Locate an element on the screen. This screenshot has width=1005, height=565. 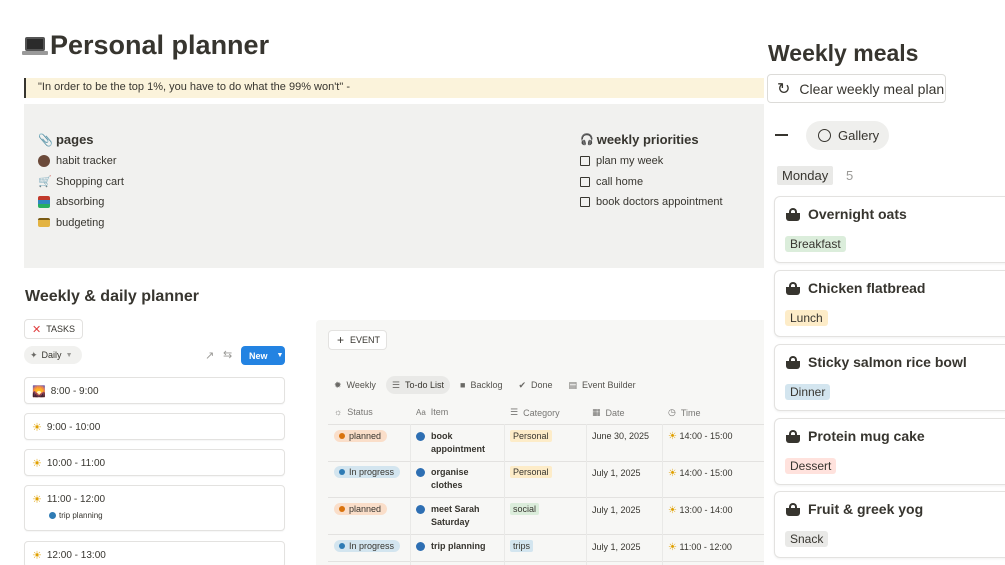
group-count: 5 is located at coordinates (850, 175).